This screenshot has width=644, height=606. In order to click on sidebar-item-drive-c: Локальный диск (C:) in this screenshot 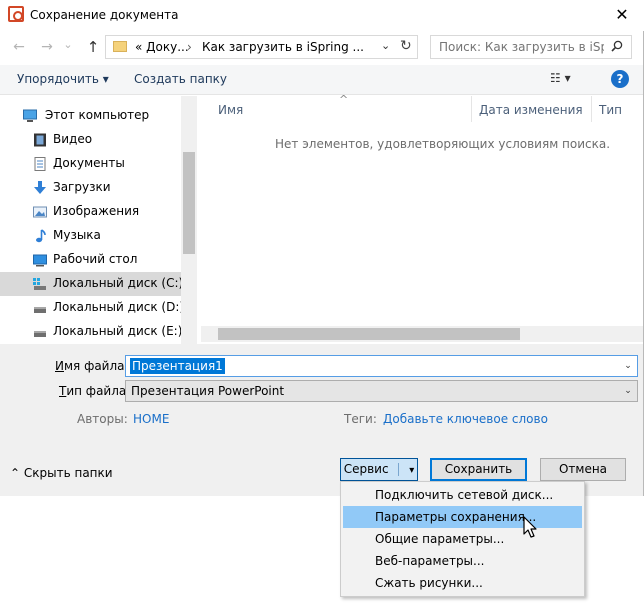, I will do `click(92, 284)`.